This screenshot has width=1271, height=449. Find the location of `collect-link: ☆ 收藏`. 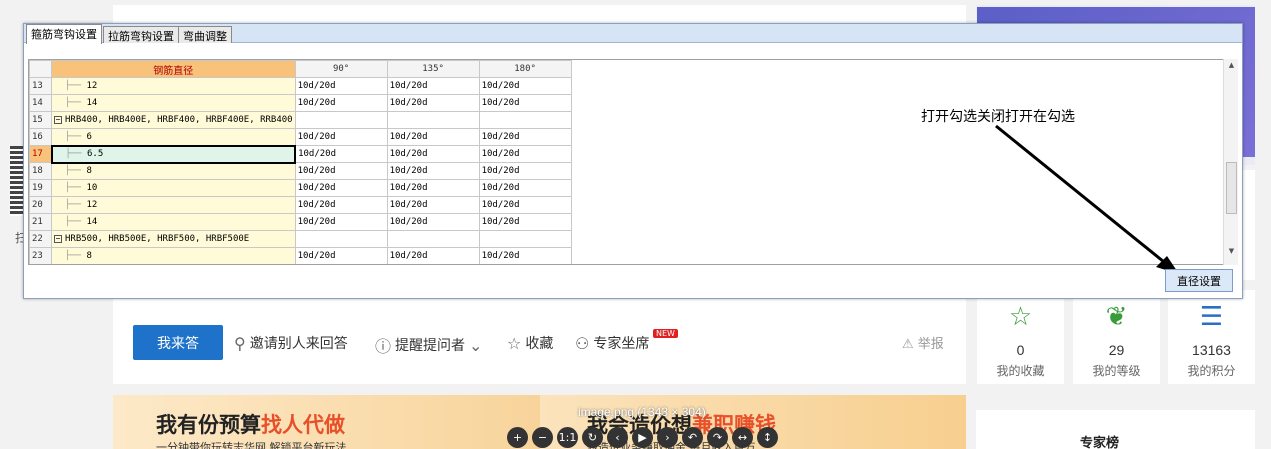

collect-link: ☆ 收藏 is located at coordinates (530, 343).